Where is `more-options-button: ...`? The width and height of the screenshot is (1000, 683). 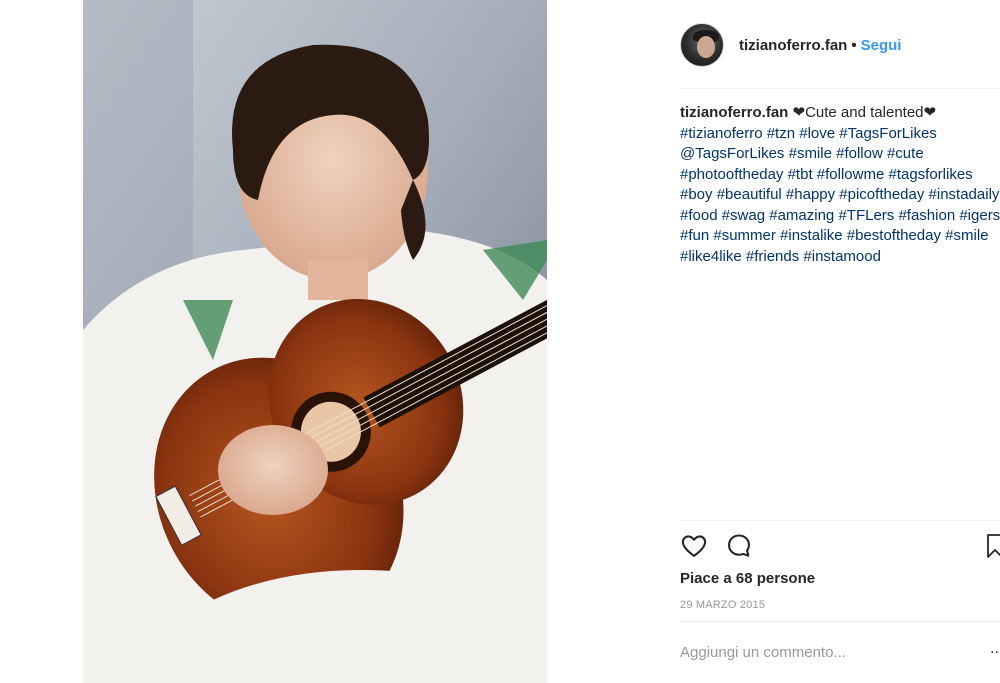
more-options-button: ... is located at coordinates (995, 649).